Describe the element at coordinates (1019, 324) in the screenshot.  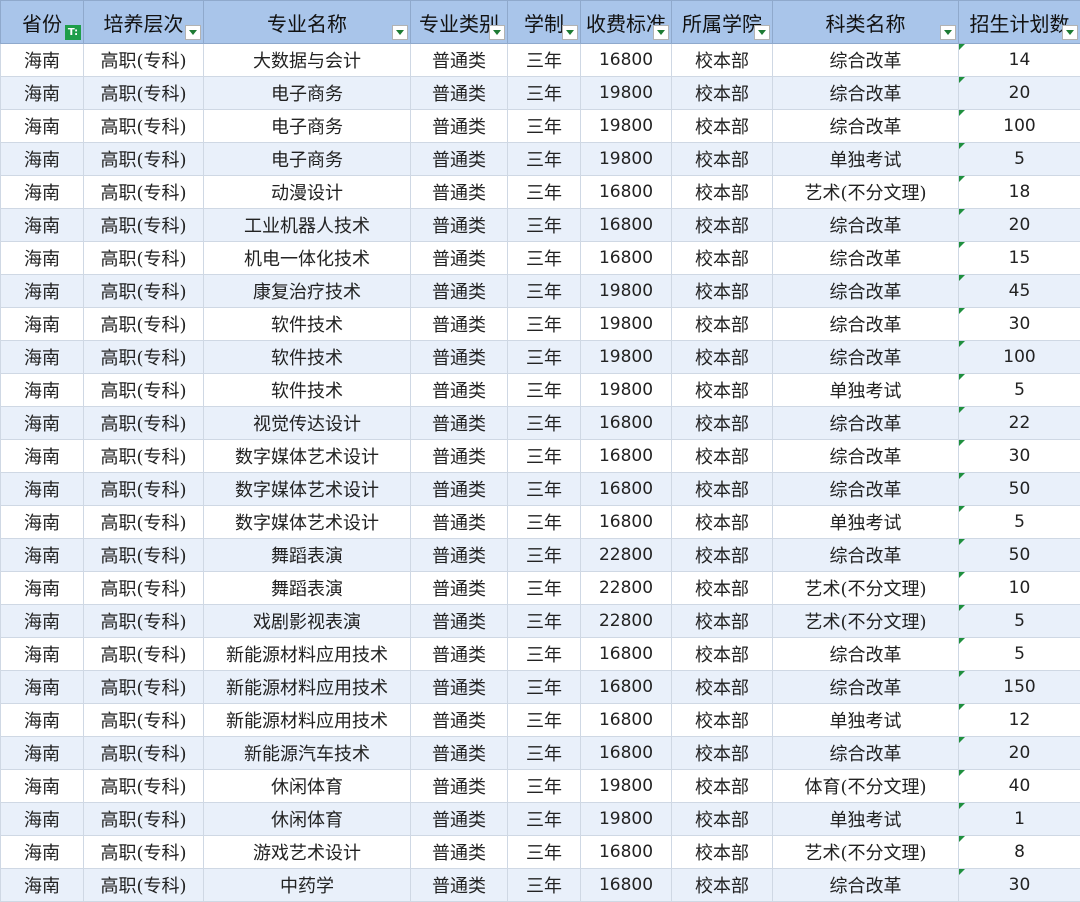
I see `cell-plan: 30` at that location.